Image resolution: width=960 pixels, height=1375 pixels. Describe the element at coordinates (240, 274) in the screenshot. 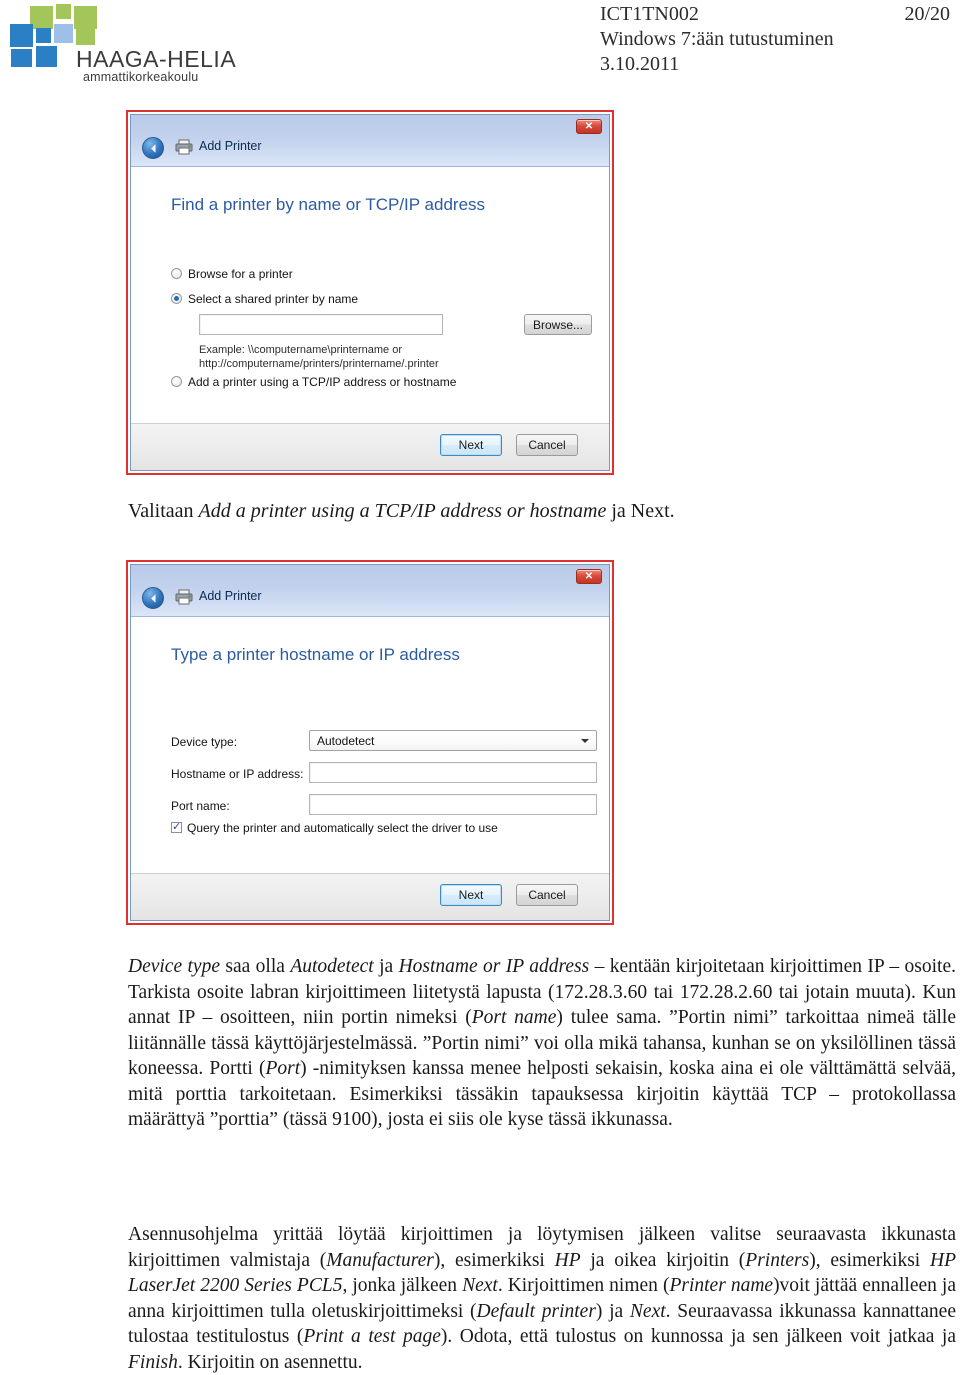

I see `radio-label: Browse for a printer` at that location.